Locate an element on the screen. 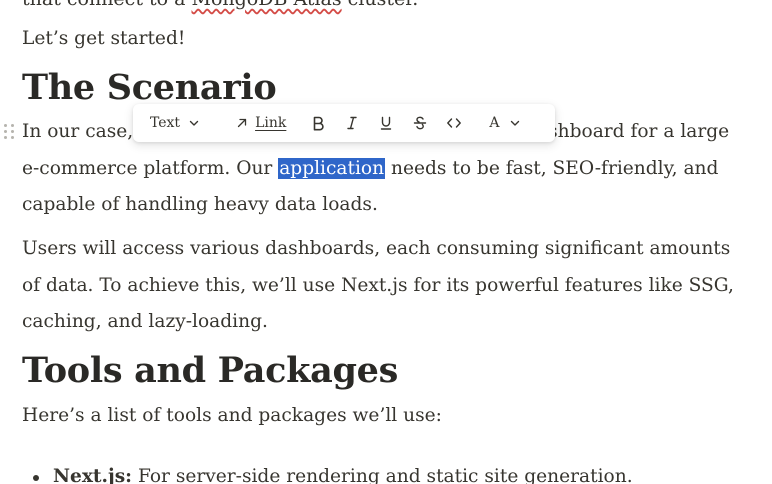  text-span: that connect to a is located at coordinates (106, 5).